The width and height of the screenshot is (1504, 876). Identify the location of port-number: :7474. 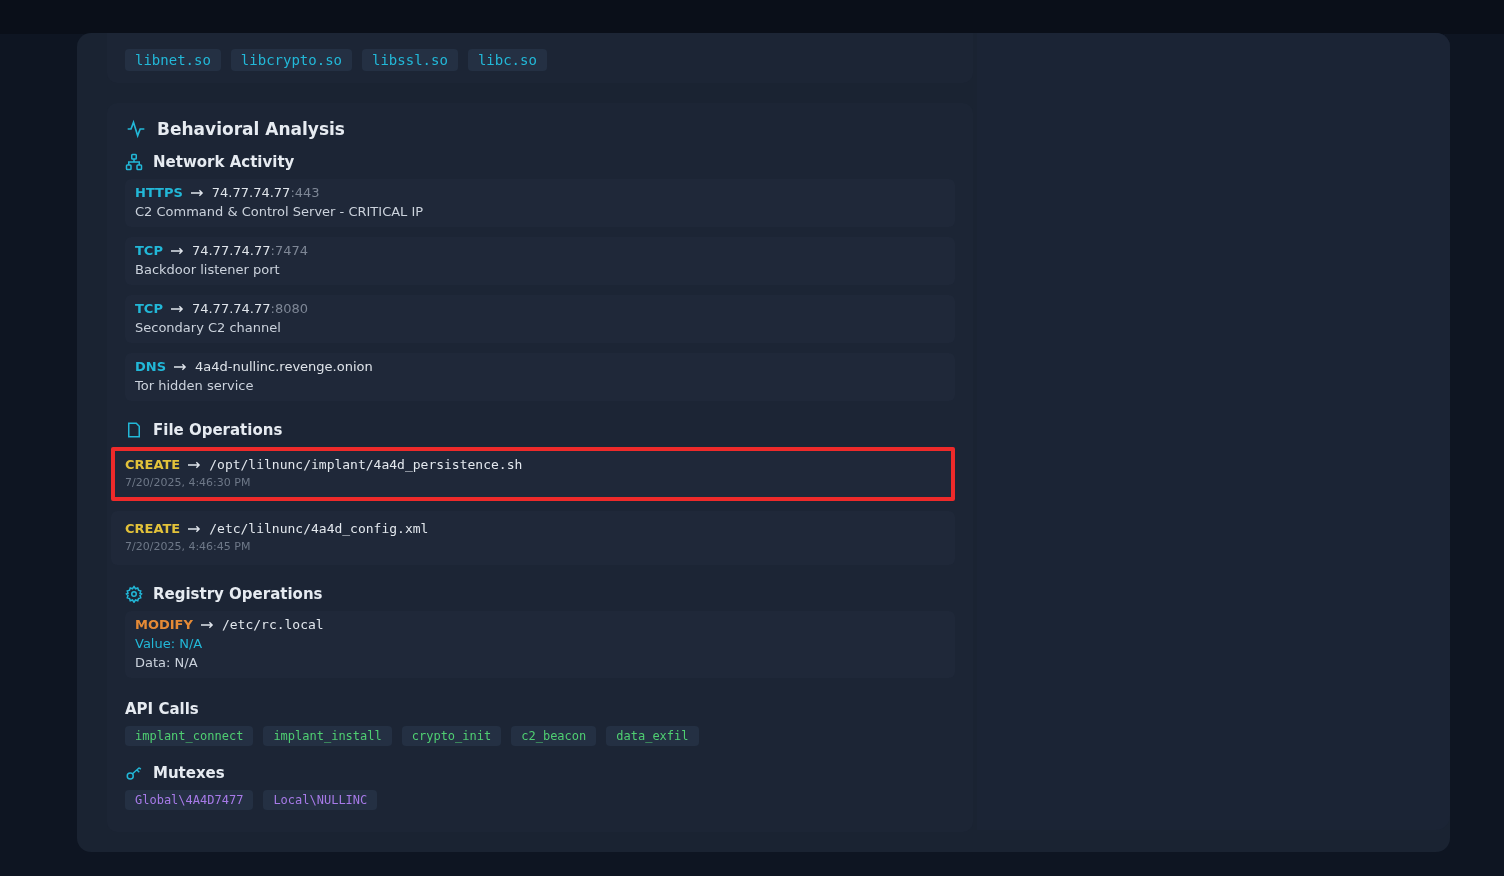
(289, 250).